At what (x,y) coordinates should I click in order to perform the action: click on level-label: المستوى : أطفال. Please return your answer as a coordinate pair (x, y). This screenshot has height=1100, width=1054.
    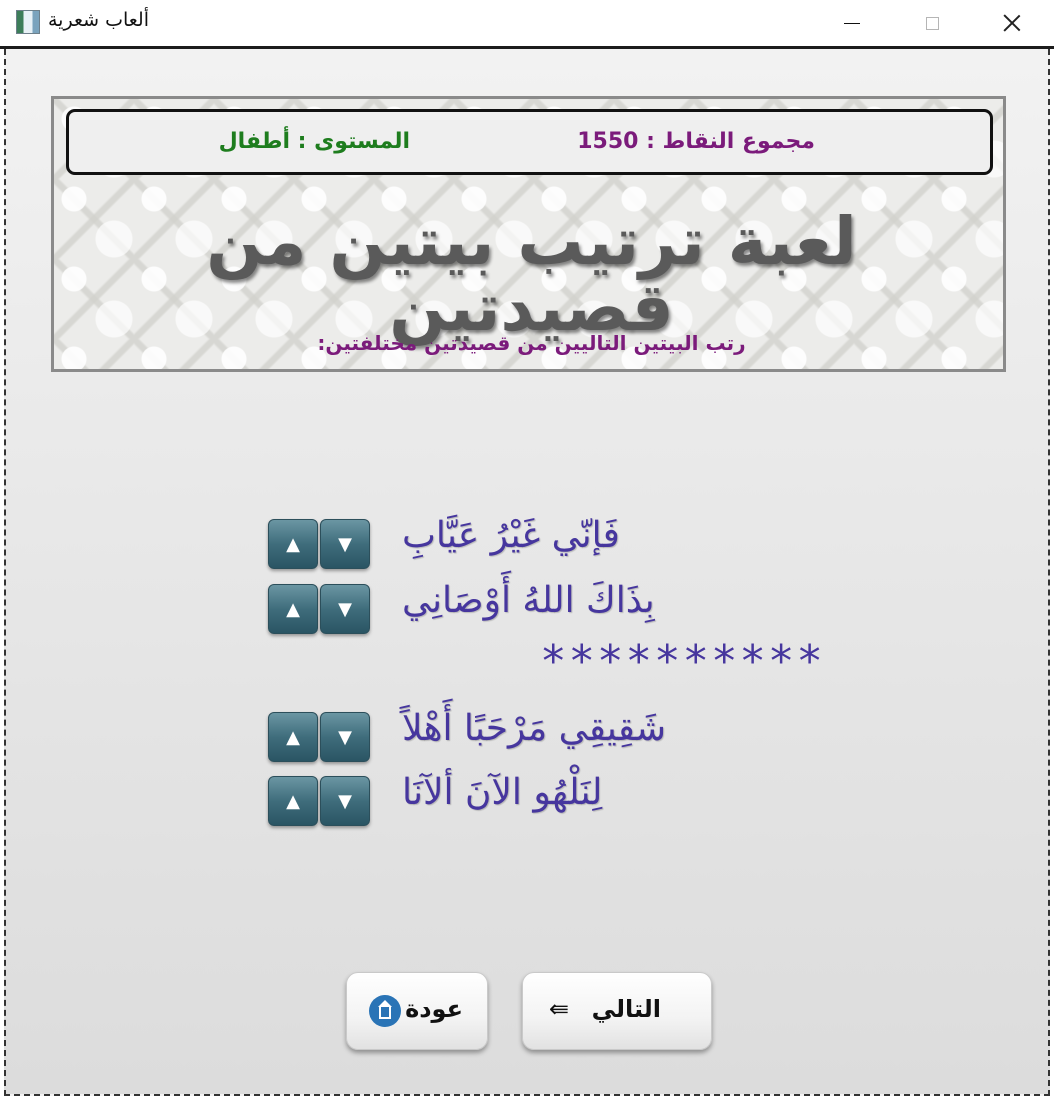
    Looking at the image, I should click on (314, 141).